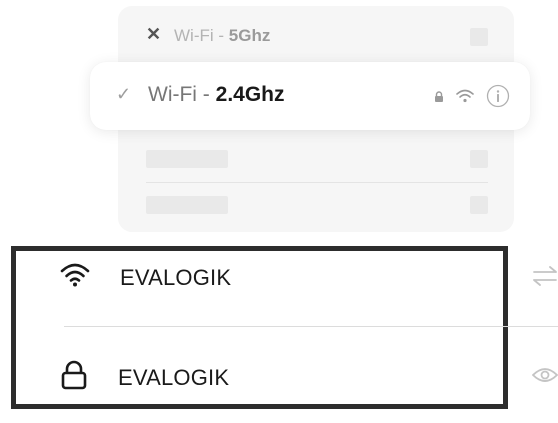  I want to click on network-row-evalogik-wifi: EVALOGIK, so click(145, 277).